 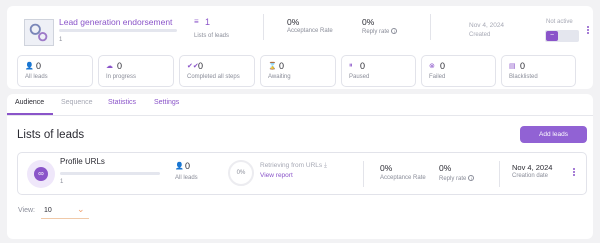 What do you see at coordinates (386, 168) in the screenshot?
I see `list-acceptance-value: 0%` at bounding box center [386, 168].